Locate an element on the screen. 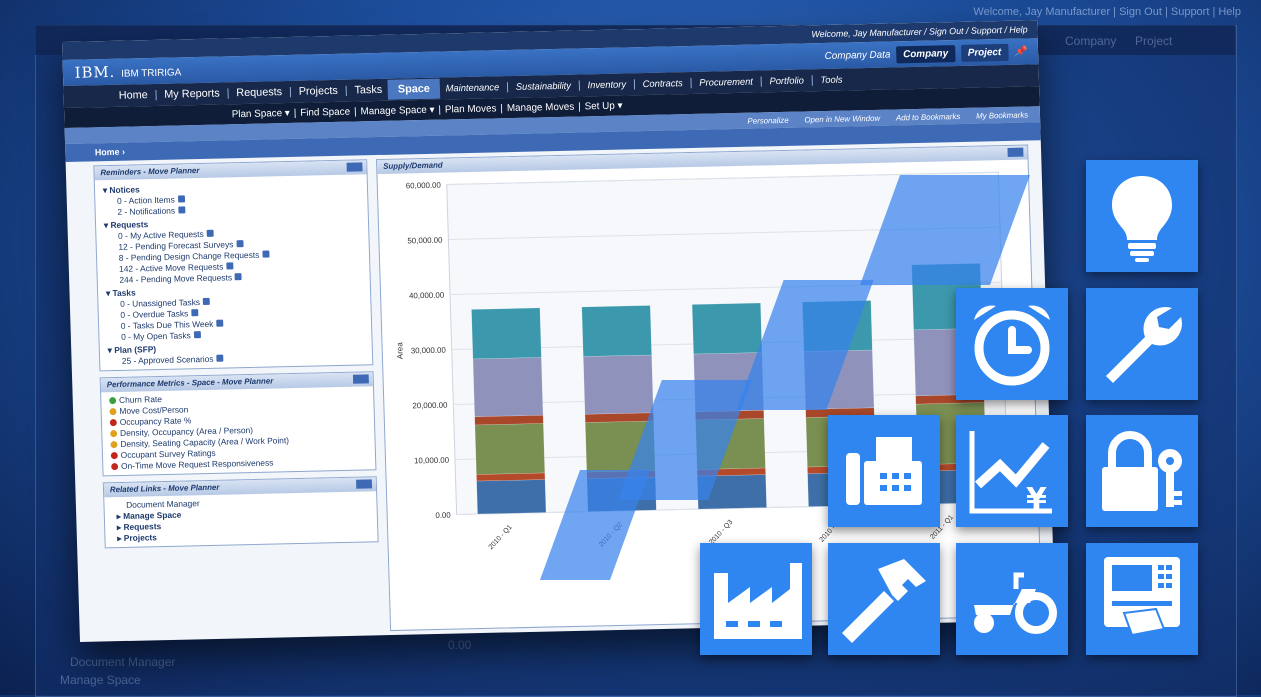 The image size is (1261, 697). nav-inventory: Inventory is located at coordinates (607, 85).